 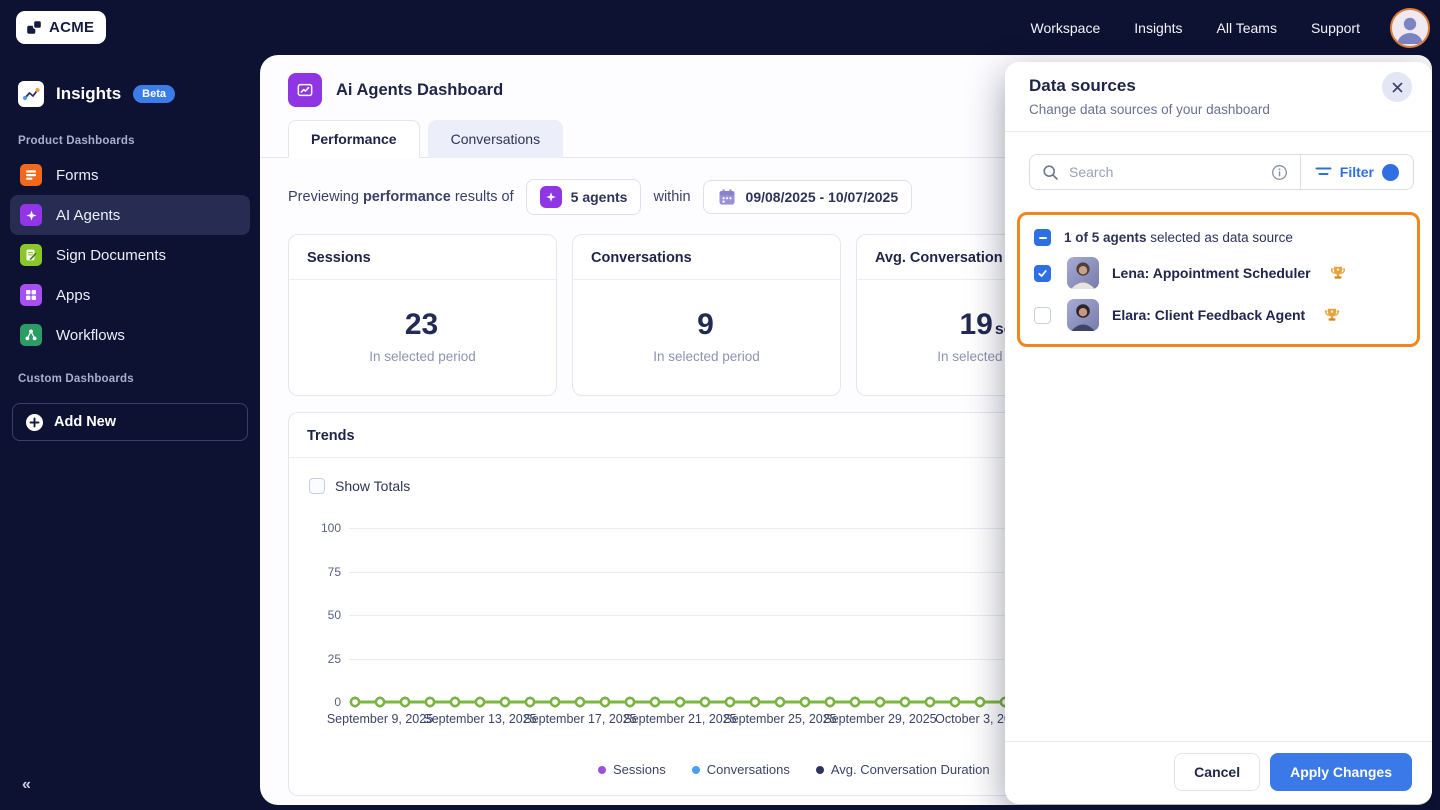 What do you see at coordinates (380, 719) in the screenshot?
I see `x-tick-label: September 9, 2025` at bounding box center [380, 719].